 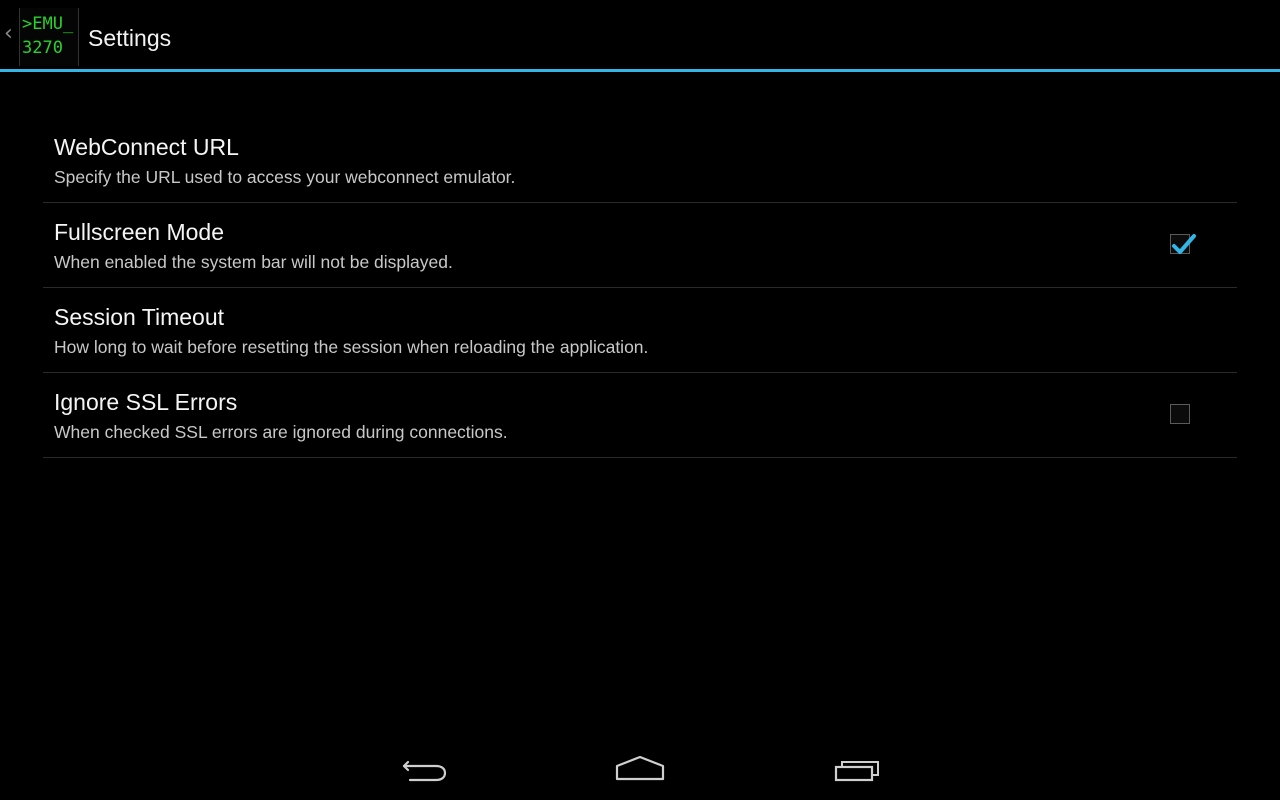 I want to click on action-bar: ‹ >EMU_ 3270 Settings, so click(x=640, y=36).